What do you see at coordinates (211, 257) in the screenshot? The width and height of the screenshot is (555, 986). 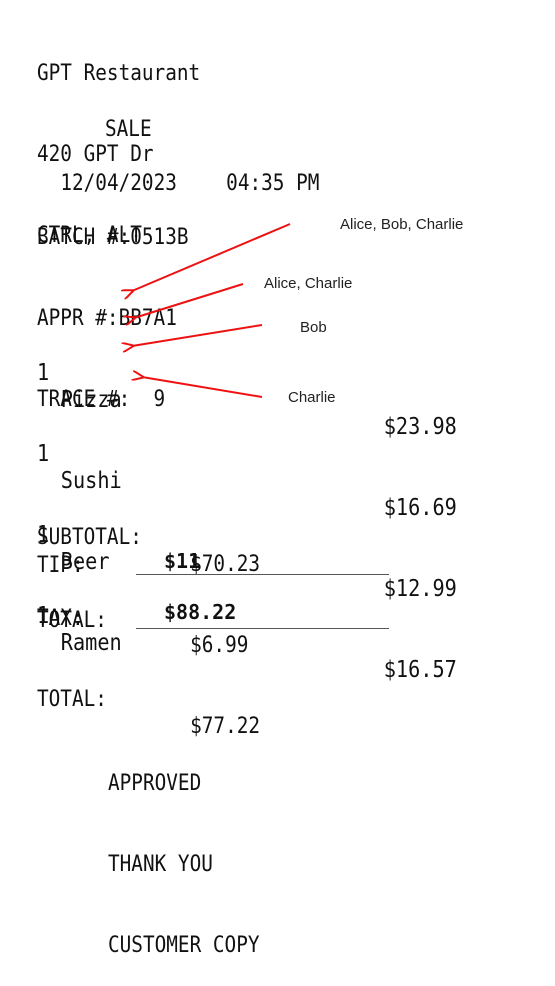 I see `arrow-pizza` at bounding box center [211, 257].